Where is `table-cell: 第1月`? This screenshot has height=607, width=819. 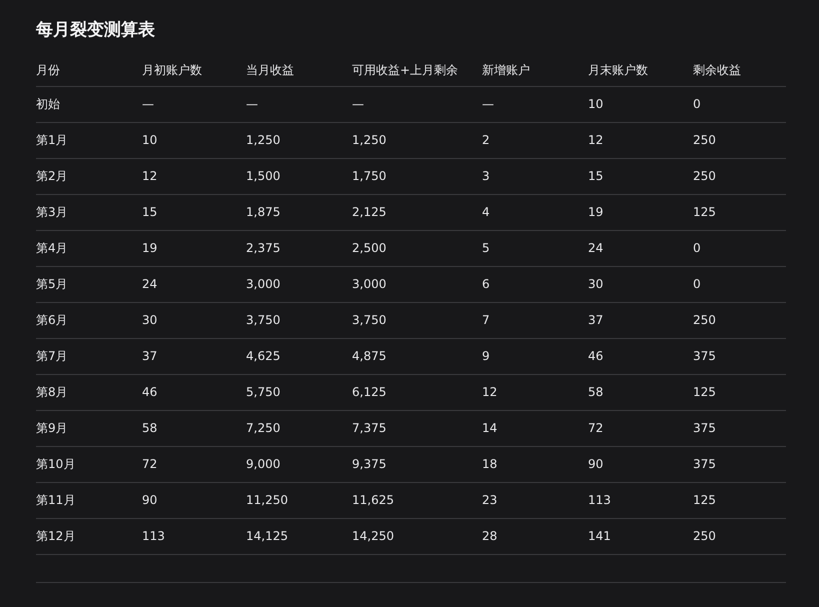
table-cell: 第1月 is located at coordinates (89, 140).